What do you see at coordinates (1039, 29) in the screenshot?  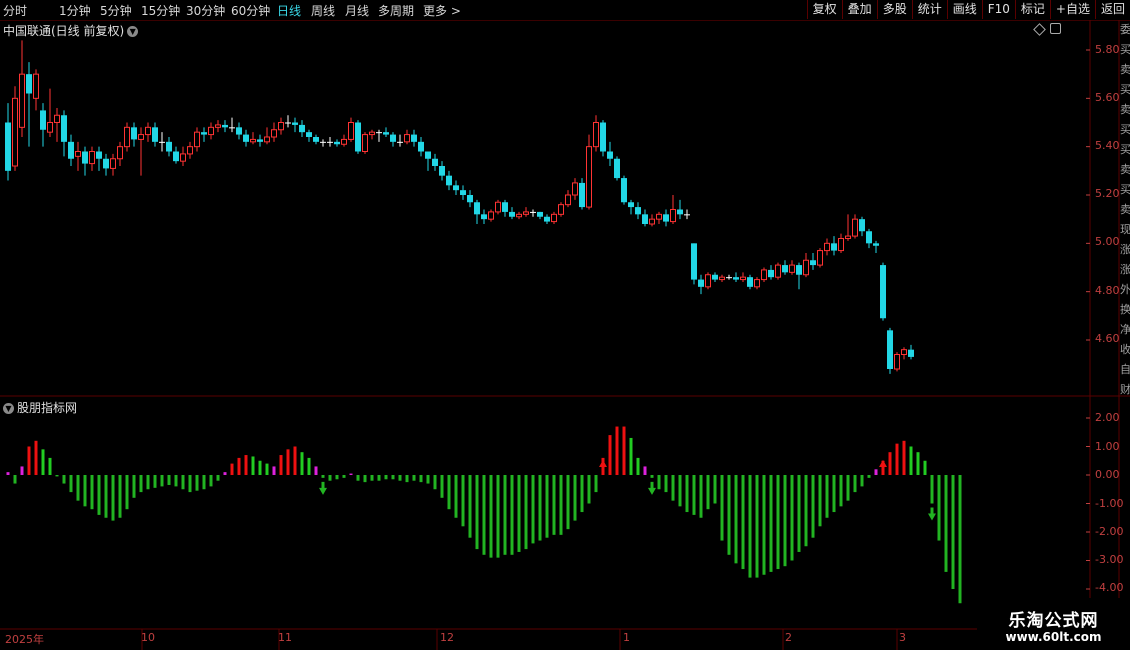 I see `diamond-icon` at bounding box center [1039, 29].